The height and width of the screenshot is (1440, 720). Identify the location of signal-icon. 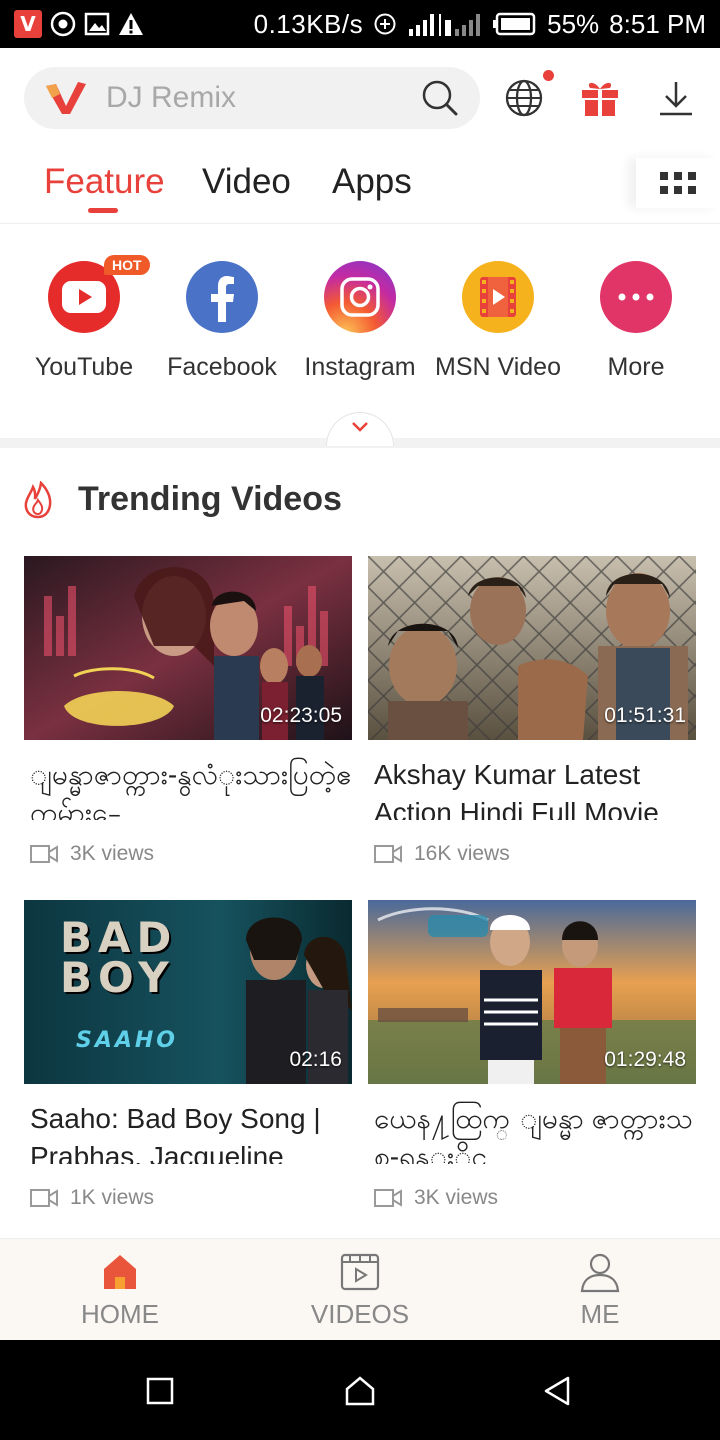
(445, 25).